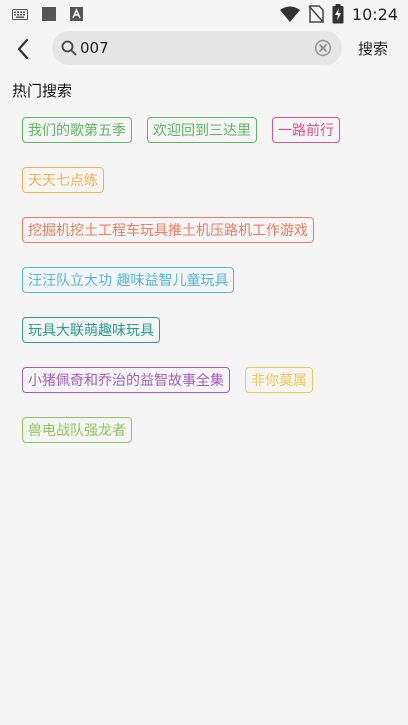 The height and width of the screenshot is (725, 408). I want to click on hot-search-tag: 玩具大联萌趣味玩具, so click(91, 330).